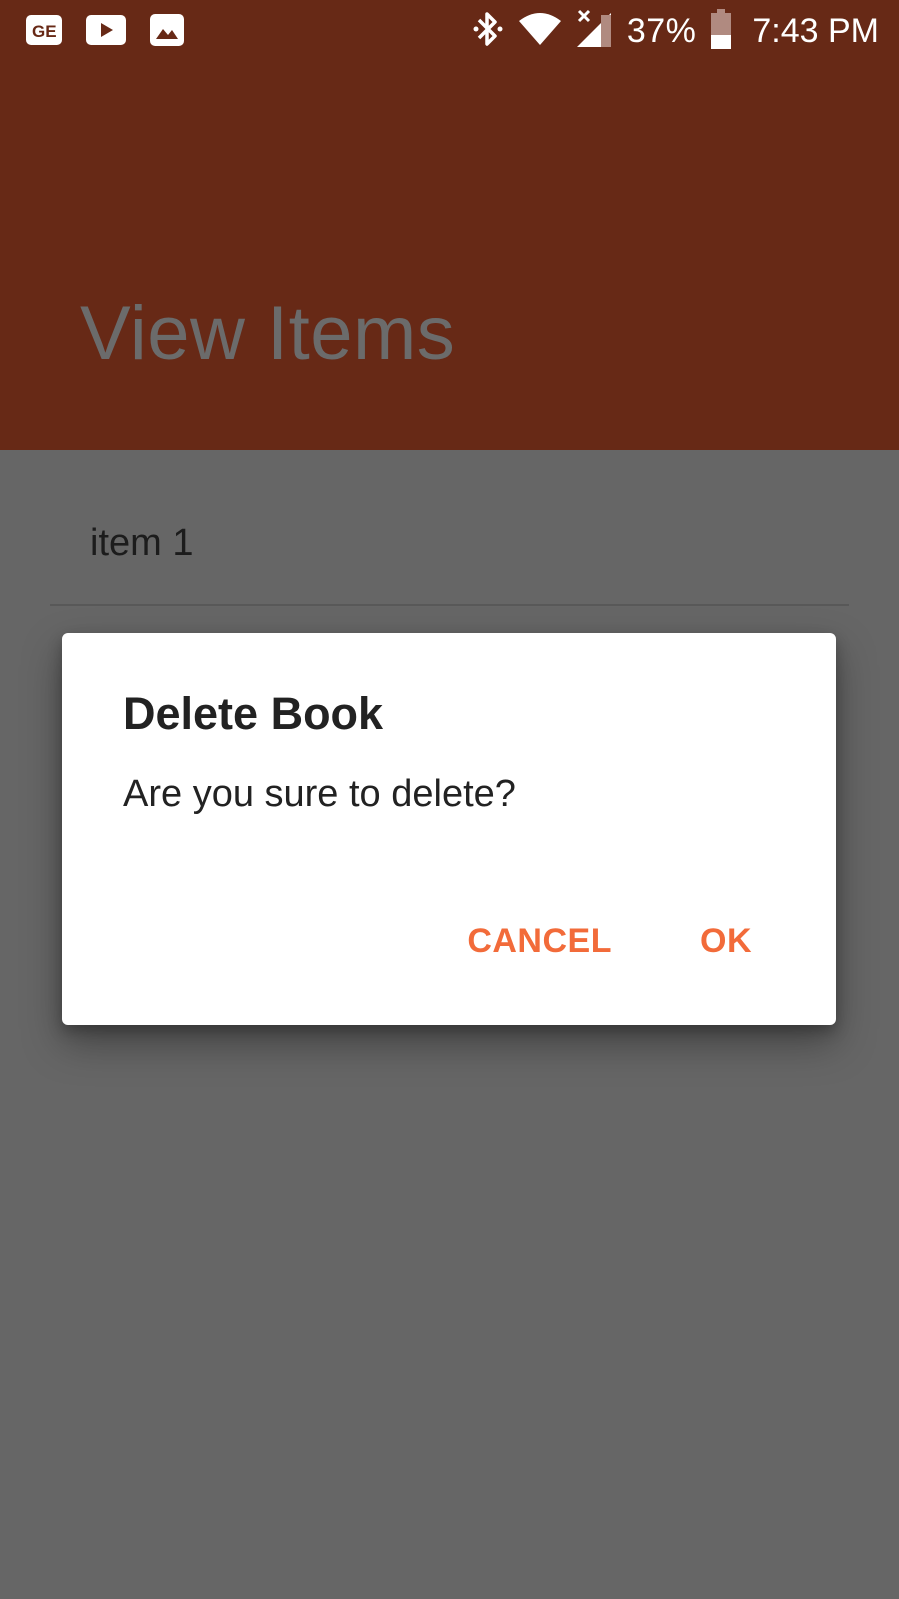 This screenshot has height=1599, width=899. I want to click on youtube-icon, so click(106, 30).